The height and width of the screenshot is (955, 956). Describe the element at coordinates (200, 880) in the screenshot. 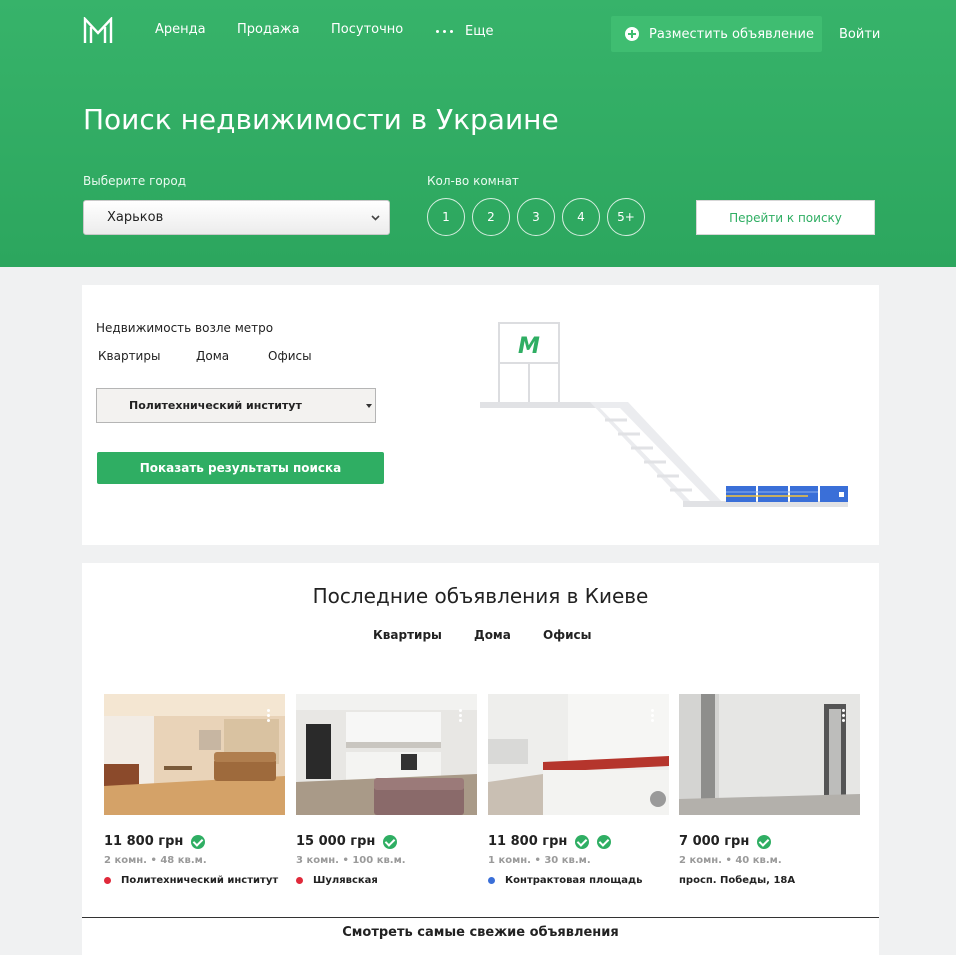

I see `listing-location: Политехнический институт` at that location.